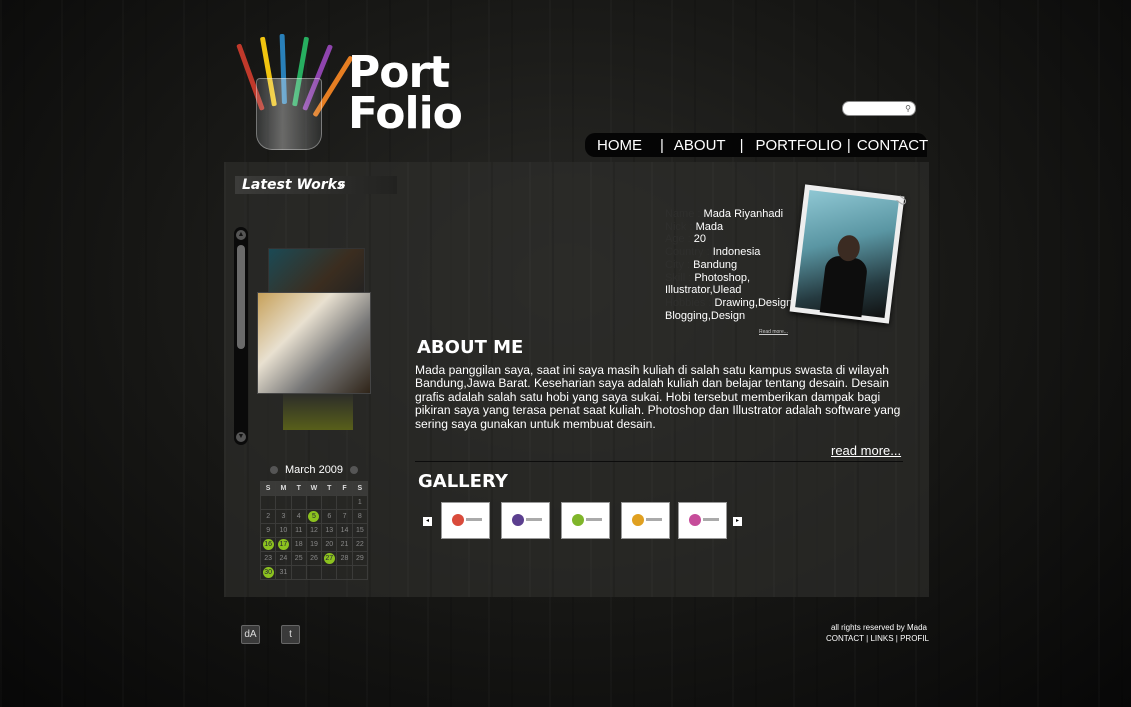  I want to click on calendar-day: 19, so click(314, 544).